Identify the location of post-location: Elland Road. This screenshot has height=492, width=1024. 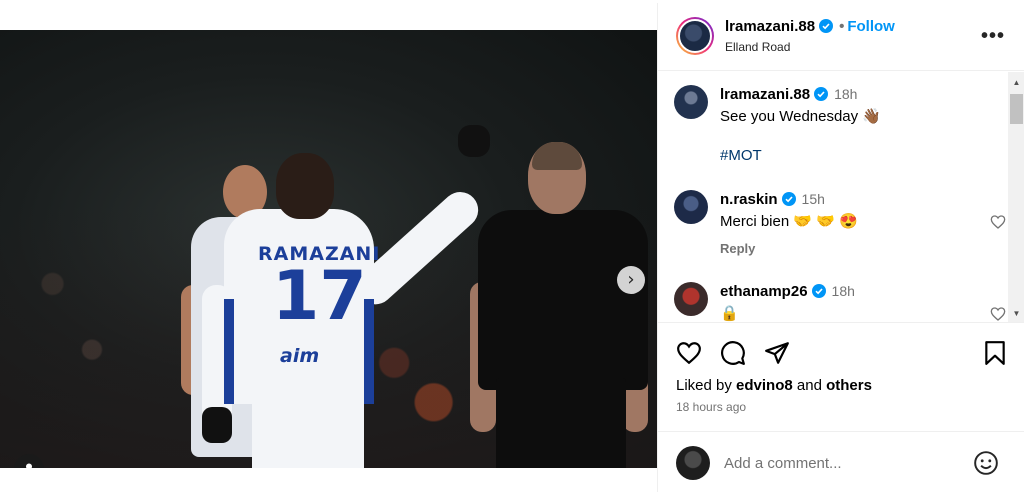
(757, 47).